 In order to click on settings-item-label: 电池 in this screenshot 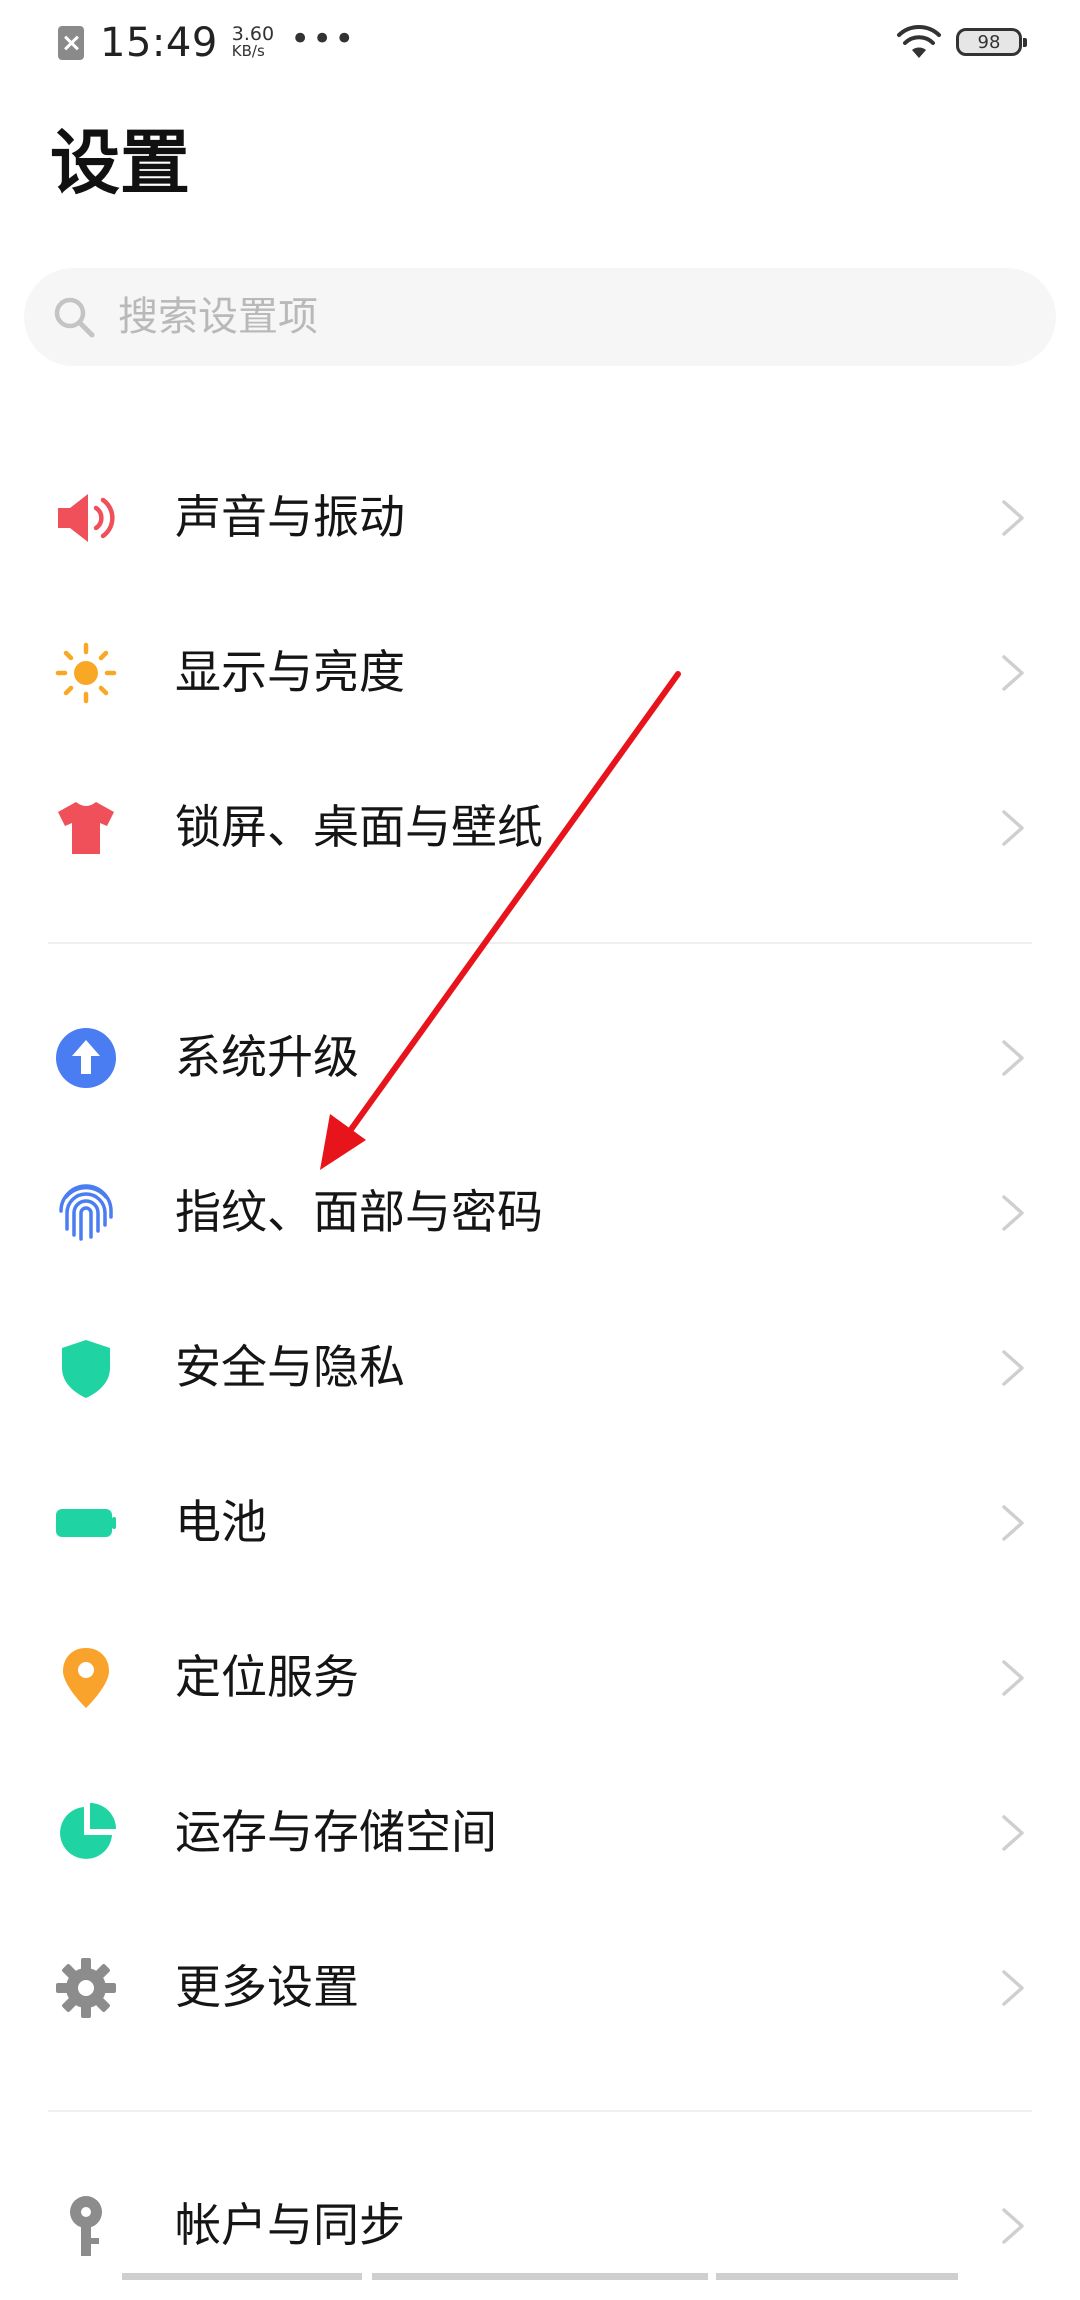, I will do `click(221, 1522)`.